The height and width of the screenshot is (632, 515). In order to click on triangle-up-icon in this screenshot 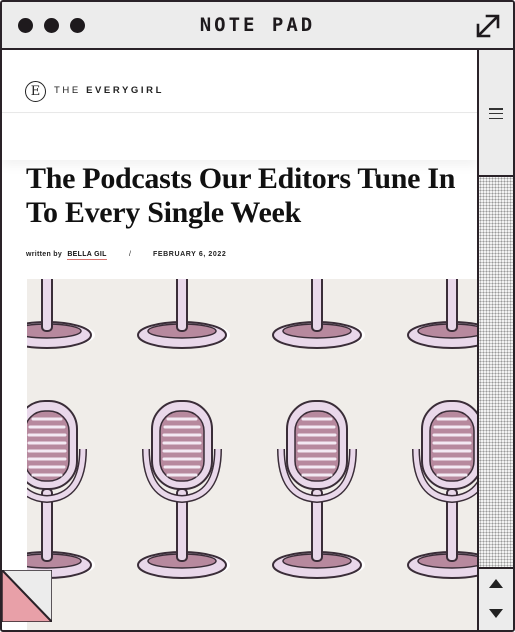, I will do `click(496, 583)`.